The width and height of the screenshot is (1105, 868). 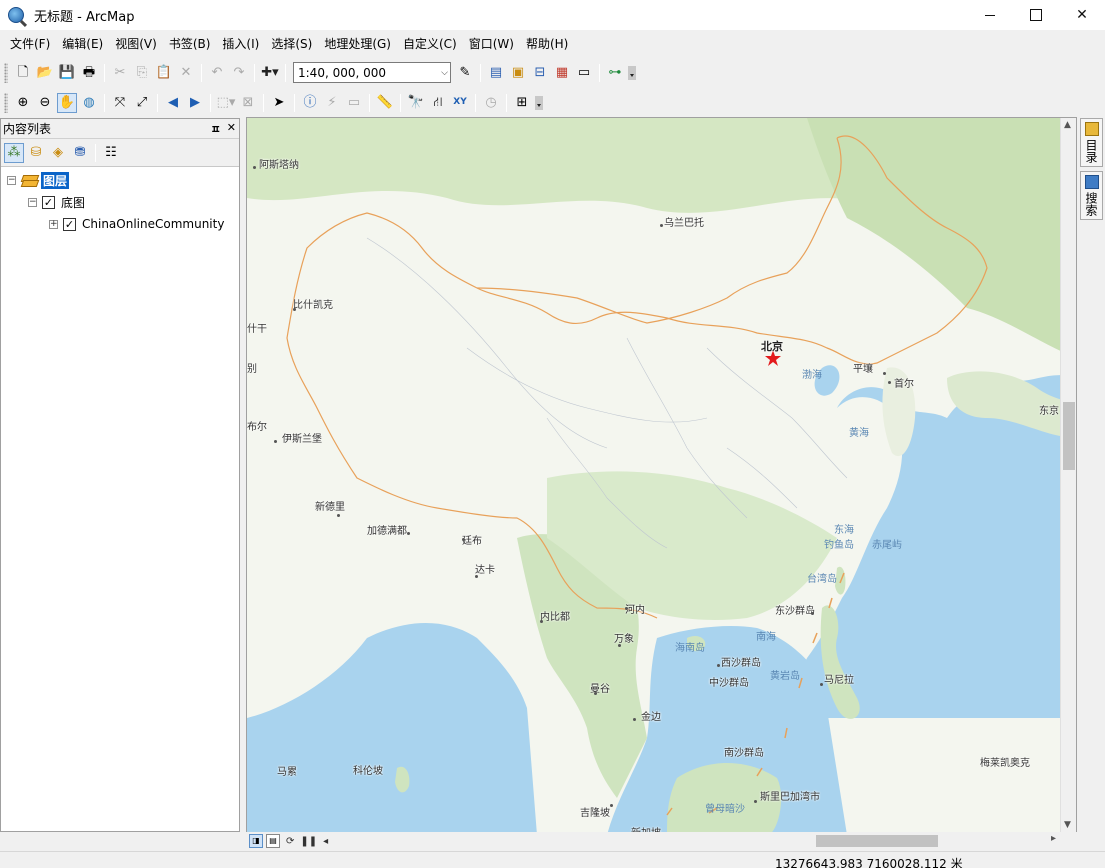 What do you see at coordinates (785, 676) in the screenshot?
I see `map-place-label: 黄岩岛` at bounding box center [785, 676].